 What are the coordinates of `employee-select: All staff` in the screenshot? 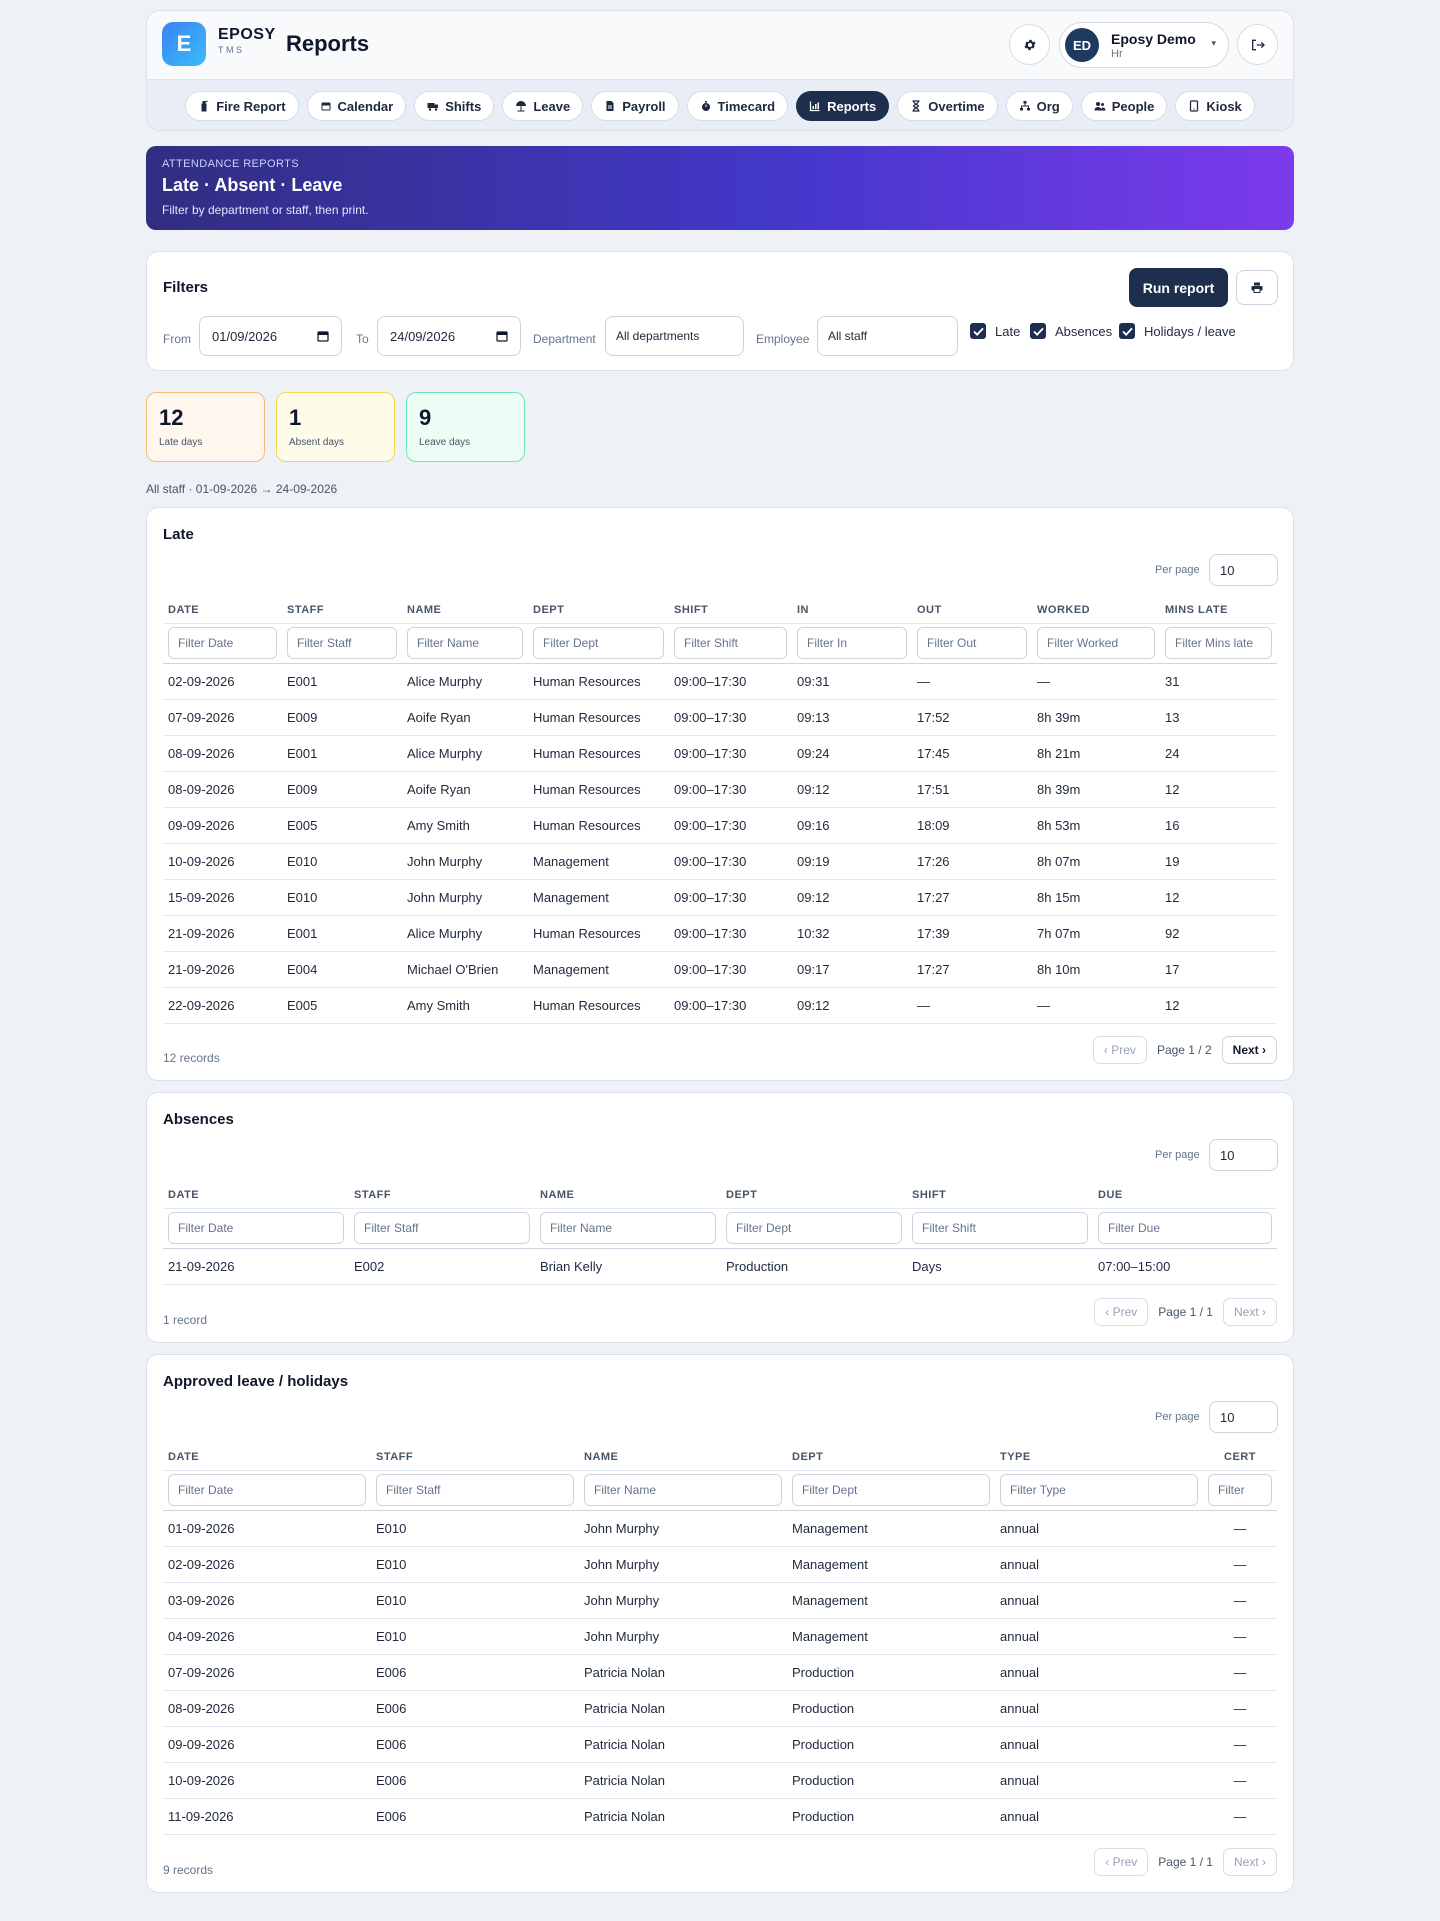 It's located at (887, 336).